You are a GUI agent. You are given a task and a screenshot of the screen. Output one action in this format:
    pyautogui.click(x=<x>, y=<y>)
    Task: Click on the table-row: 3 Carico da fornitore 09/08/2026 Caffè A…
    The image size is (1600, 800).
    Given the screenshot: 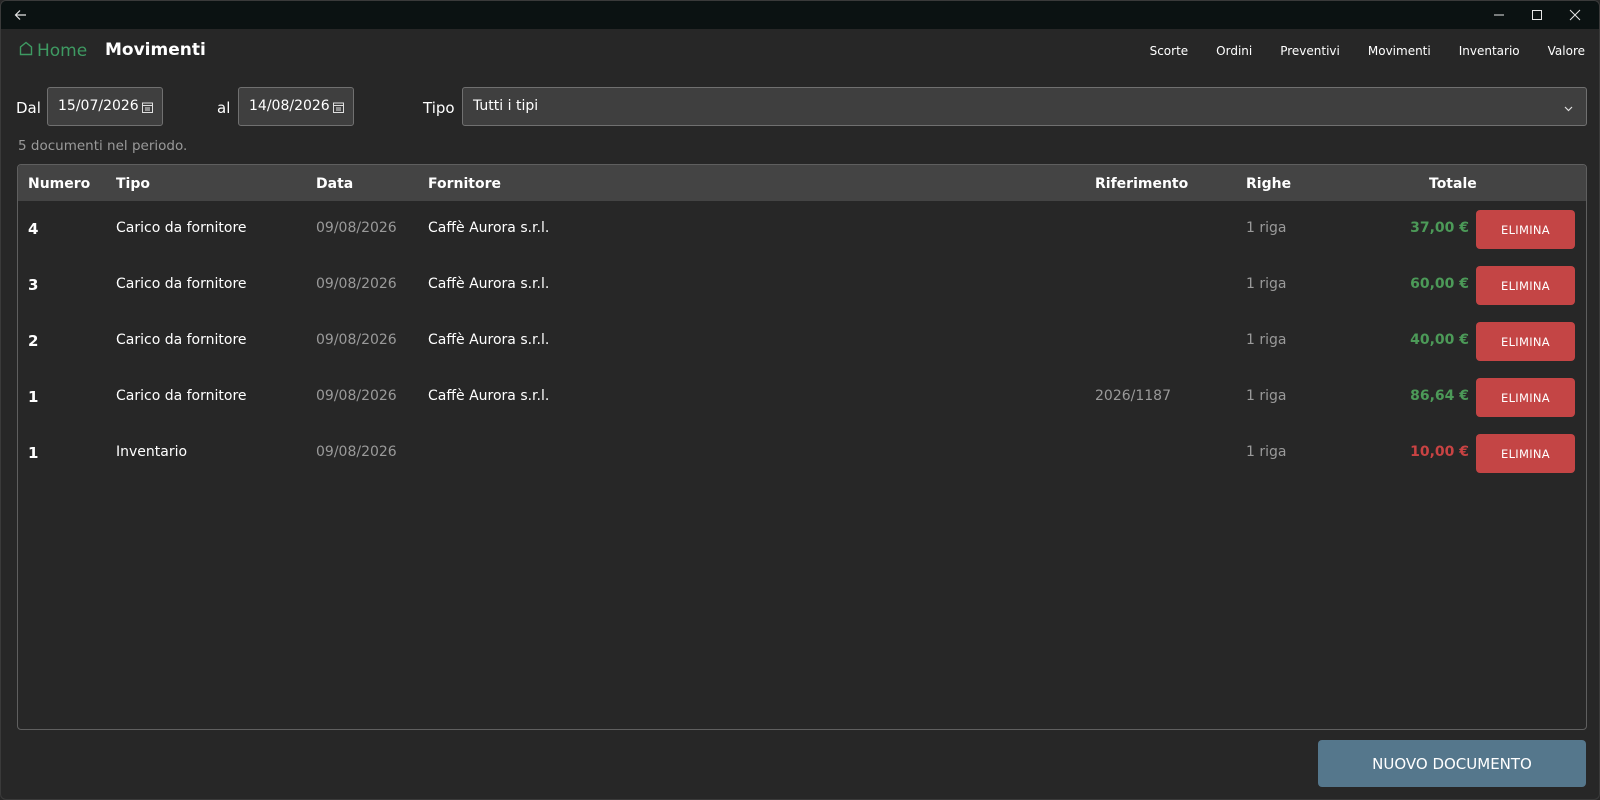 What is the action you would take?
    pyautogui.click(x=802, y=285)
    